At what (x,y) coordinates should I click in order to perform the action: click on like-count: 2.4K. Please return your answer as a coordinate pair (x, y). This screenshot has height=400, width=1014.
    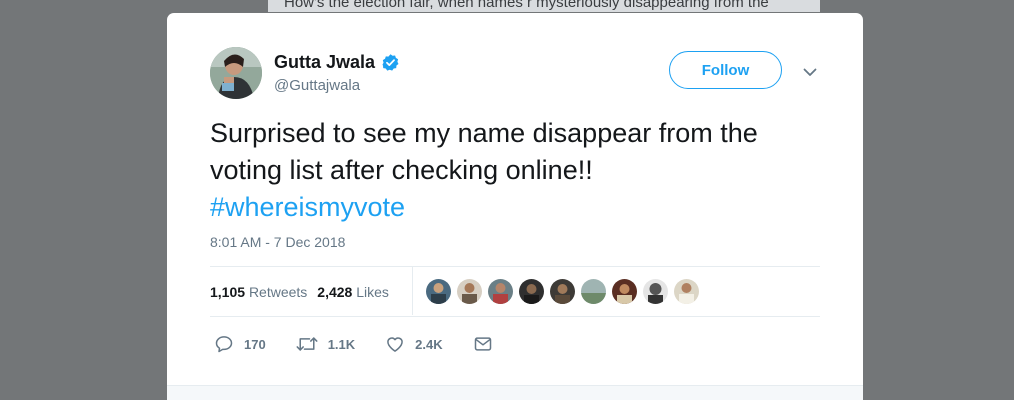
    Looking at the image, I should click on (429, 344).